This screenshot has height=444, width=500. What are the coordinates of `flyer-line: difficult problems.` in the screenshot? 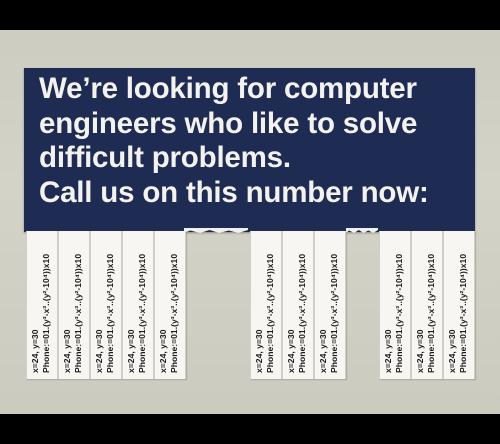 It's located at (165, 157).